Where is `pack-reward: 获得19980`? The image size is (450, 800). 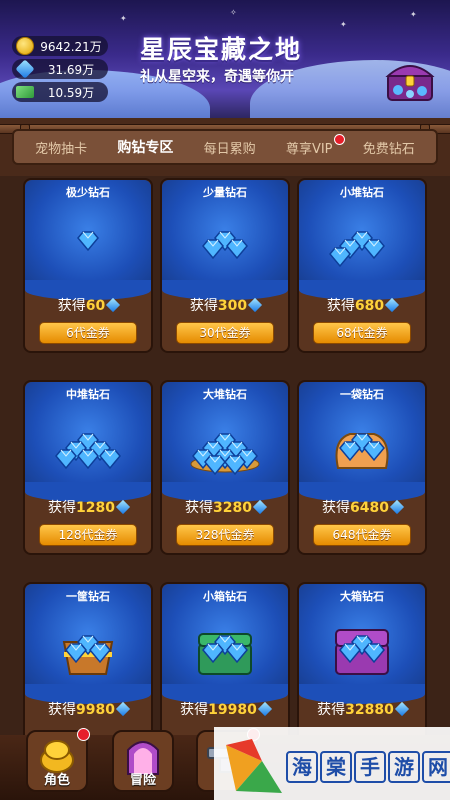
pack-reward: 获得19980 is located at coordinates (225, 709).